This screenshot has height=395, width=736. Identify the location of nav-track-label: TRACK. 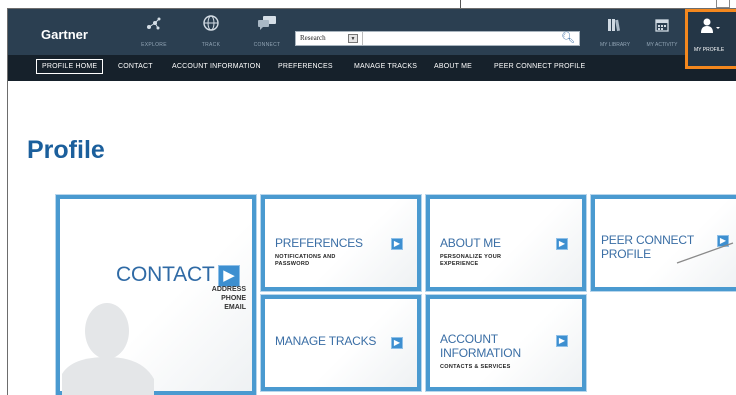
(211, 45).